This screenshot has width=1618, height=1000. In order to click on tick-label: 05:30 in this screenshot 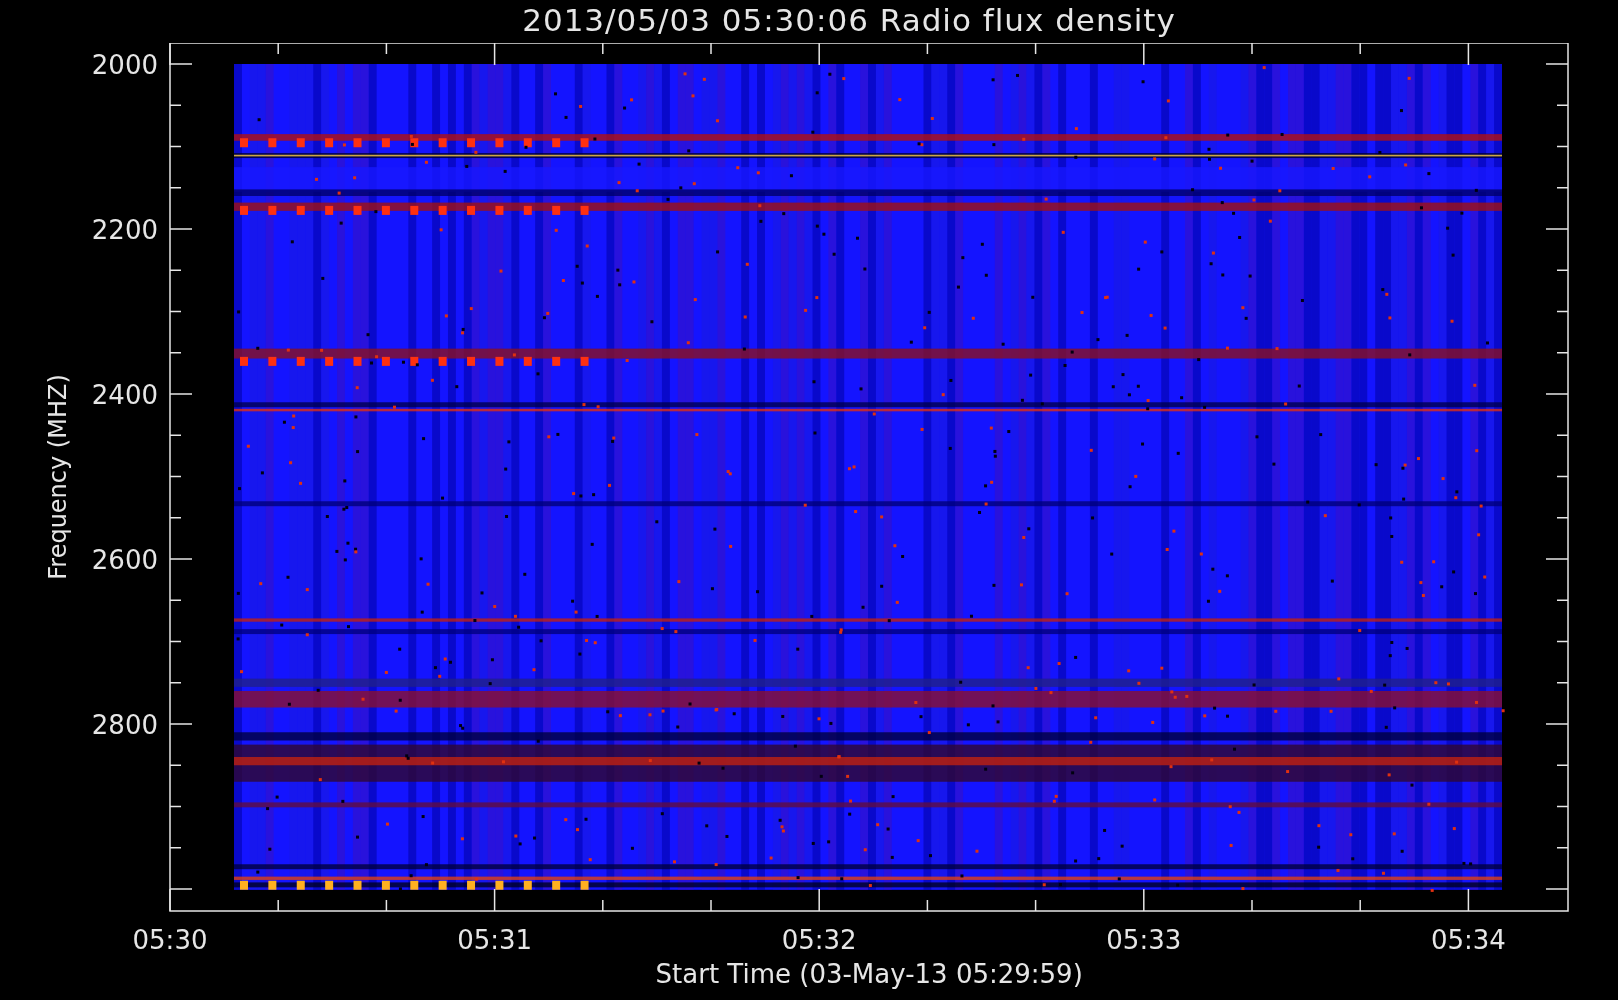, I will do `click(170, 940)`.